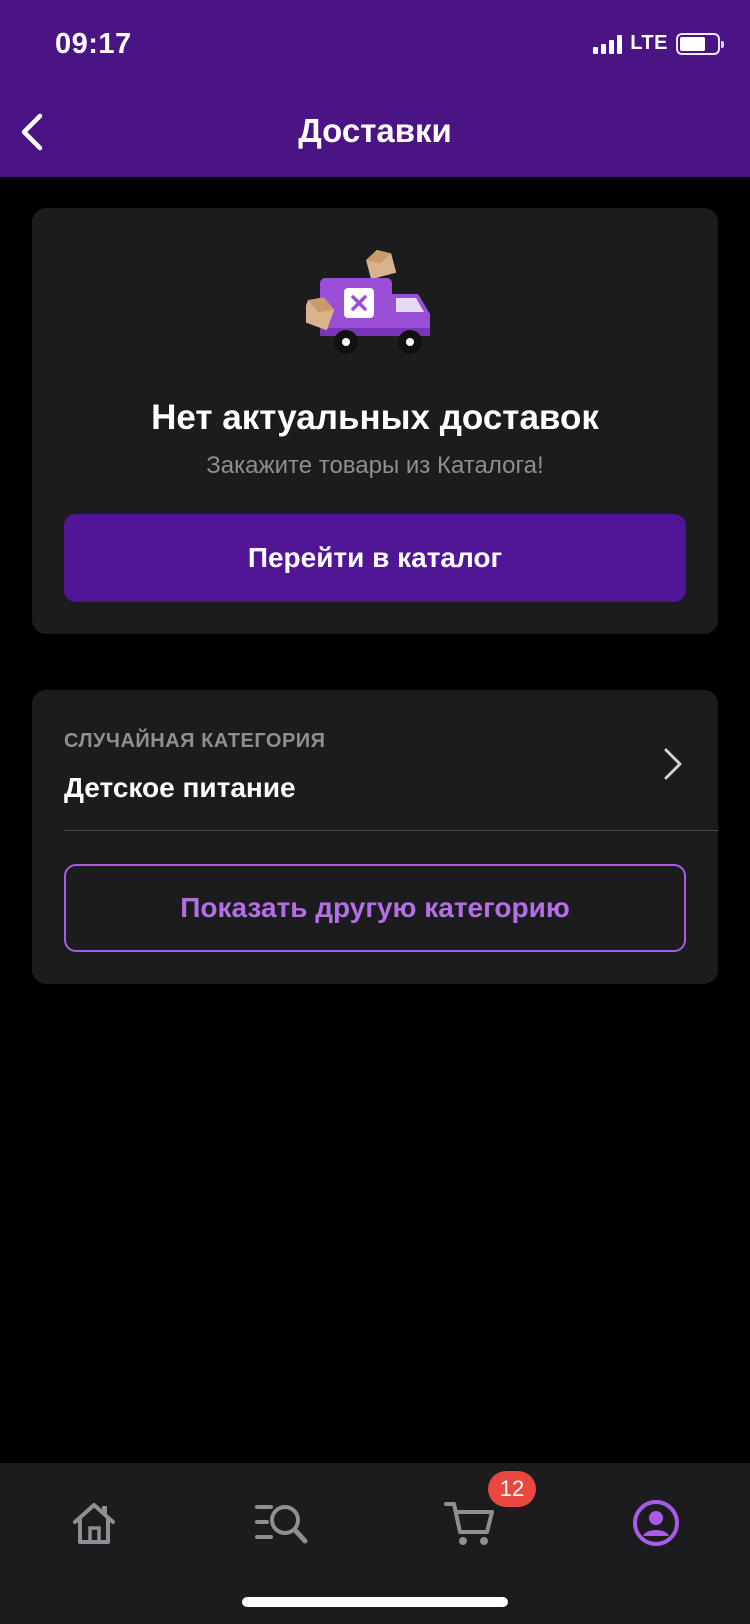 Image resolution: width=750 pixels, height=1624 pixels. What do you see at coordinates (375, 465) in the screenshot?
I see `empty-state-subtitle: Закажите товары из Каталога!` at bounding box center [375, 465].